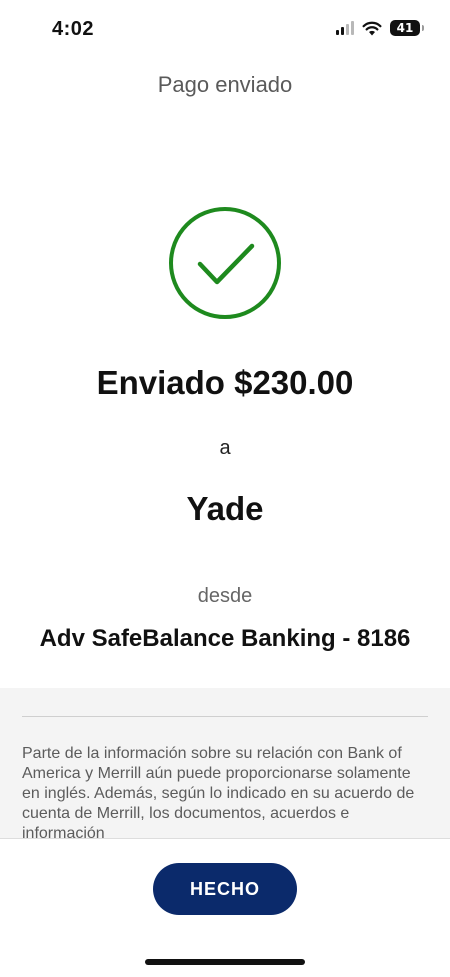  Describe the element at coordinates (225, 382) in the screenshot. I see `sent-amount: Enviado $230.00` at that location.